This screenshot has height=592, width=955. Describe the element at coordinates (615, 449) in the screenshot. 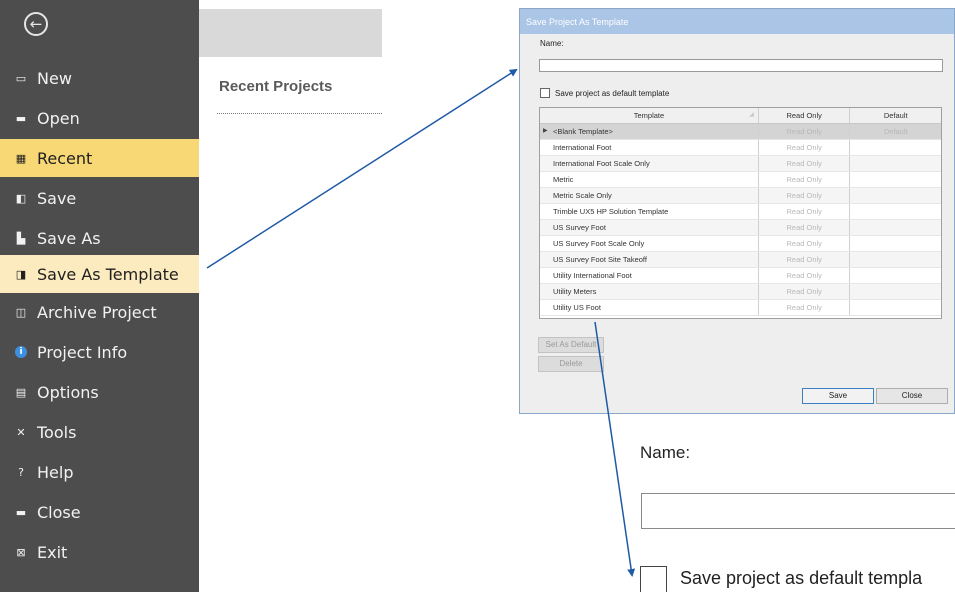

I see `arrow-to-zoom` at that location.